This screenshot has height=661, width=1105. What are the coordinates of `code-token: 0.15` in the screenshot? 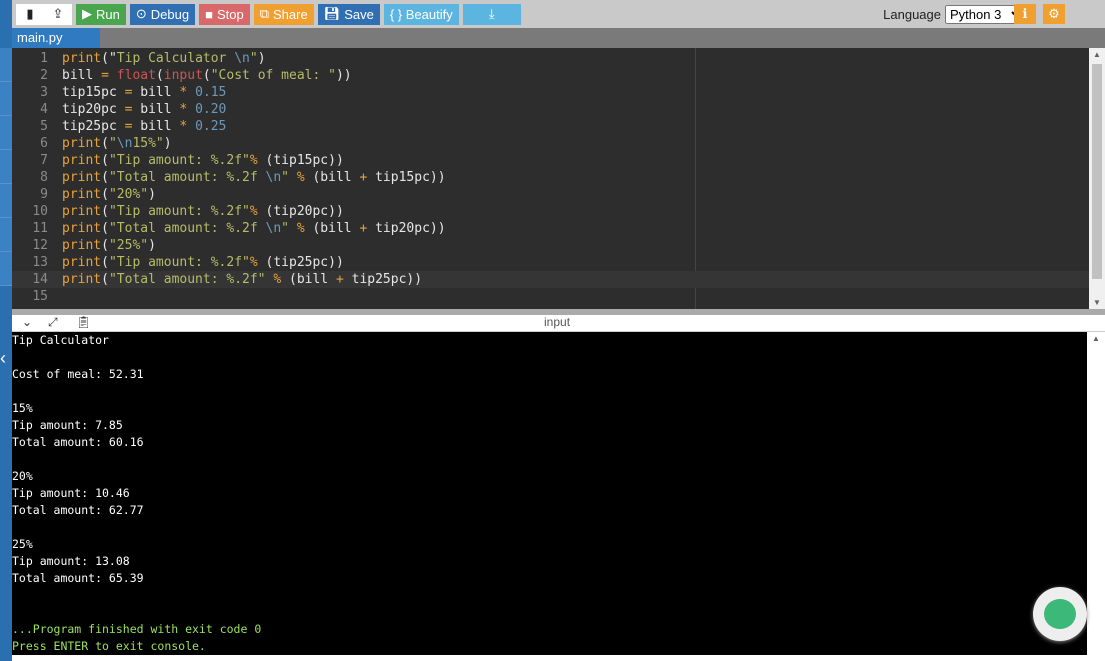 It's located at (207, 92).